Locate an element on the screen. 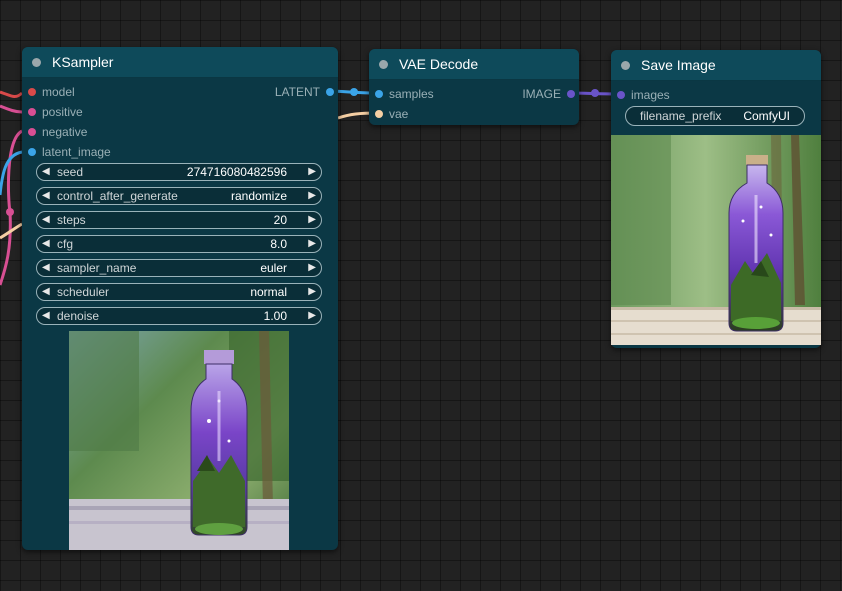 The height and width of the screenshot is (591, 842). widget-value: 274716080482596 is located at coordinates (236, 172).